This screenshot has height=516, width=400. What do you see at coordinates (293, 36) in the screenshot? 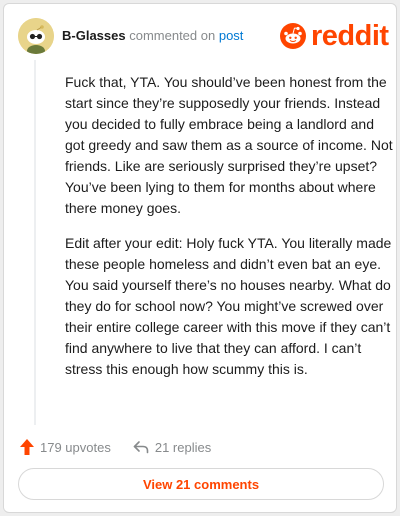
I see `reddit-snoo-icon` at bounding box center [293, 36].